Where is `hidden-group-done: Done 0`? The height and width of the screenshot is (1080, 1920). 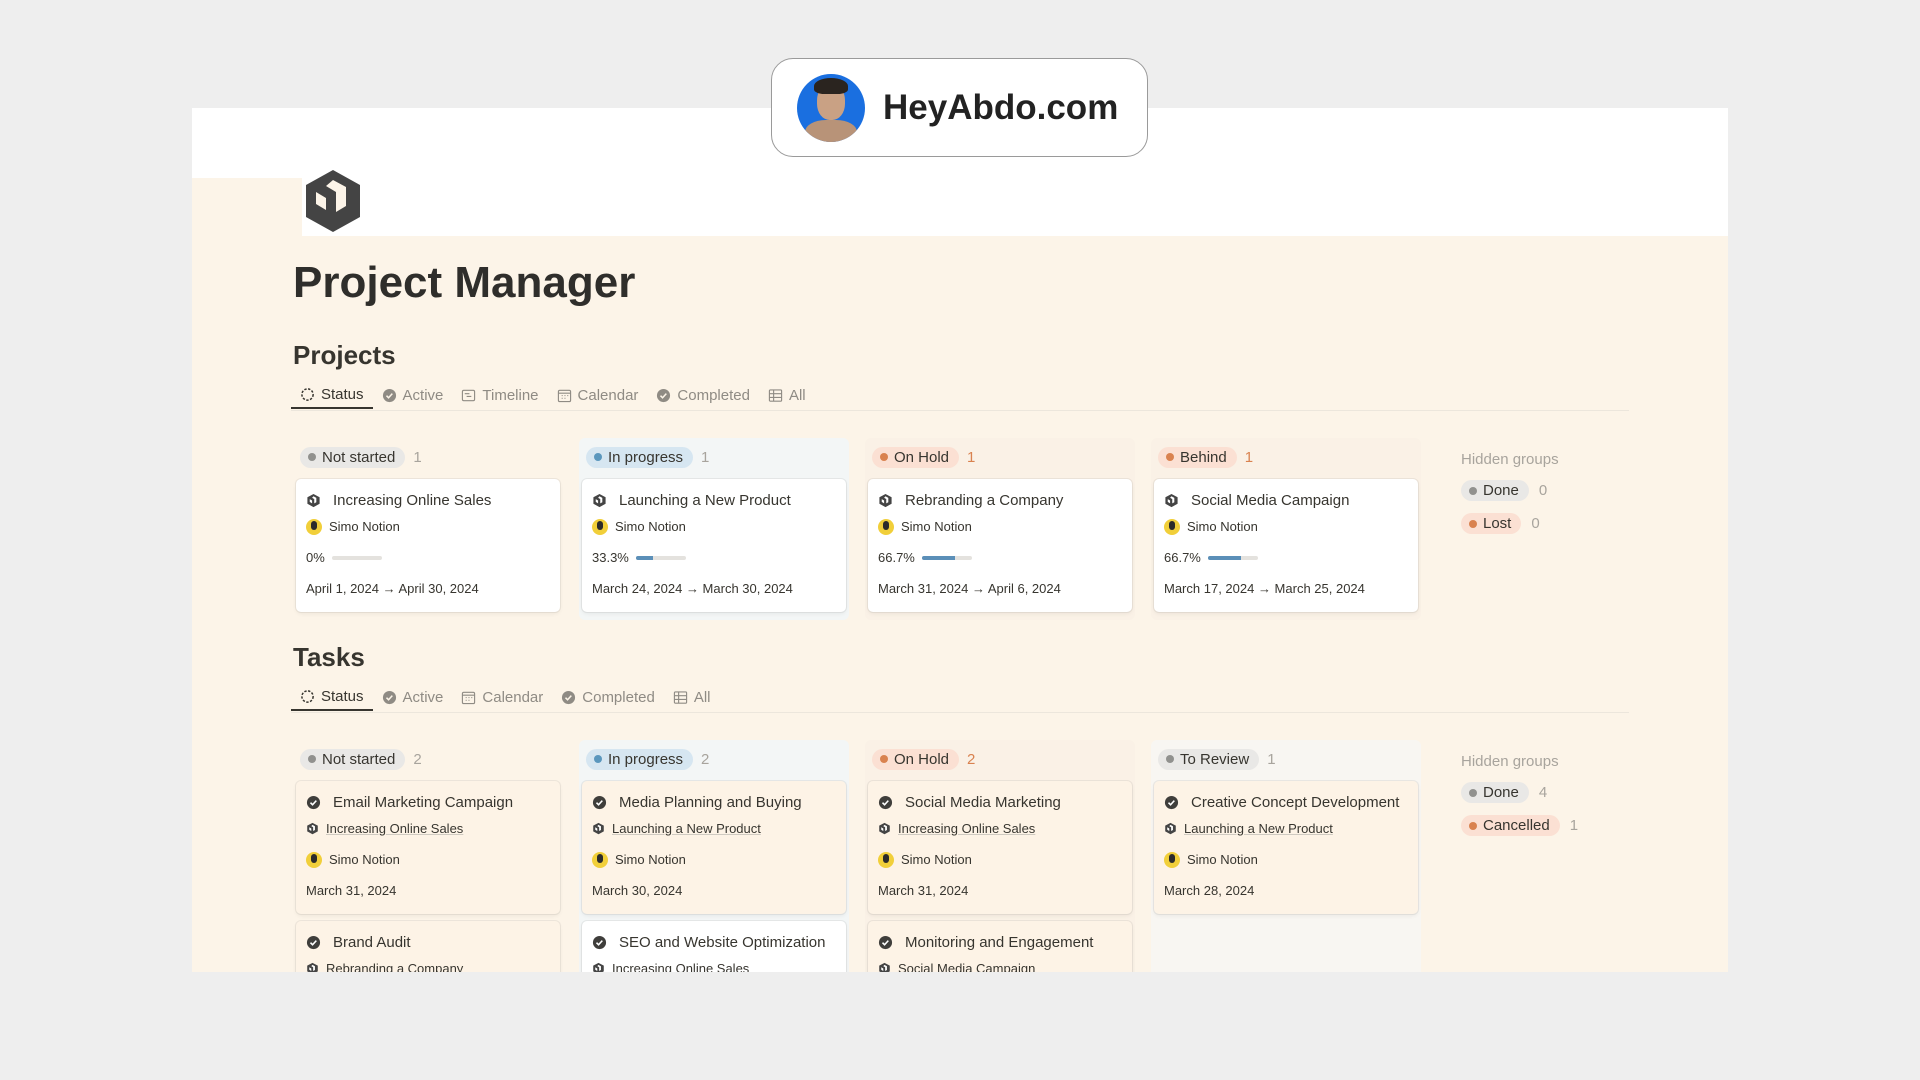 hidden-group-done: Done 0 is located at coordinates (1539, 490).